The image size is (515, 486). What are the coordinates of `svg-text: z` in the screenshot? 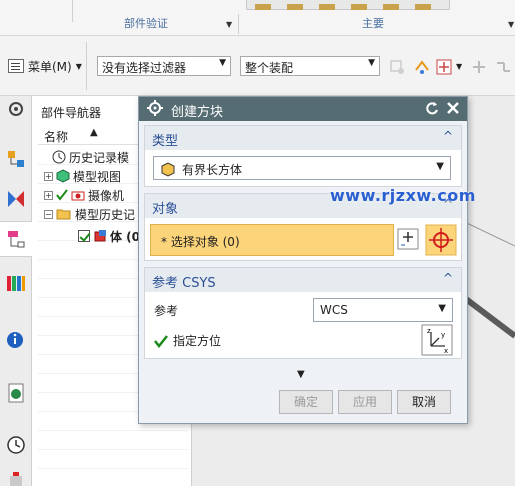 It's located at (429, 331).